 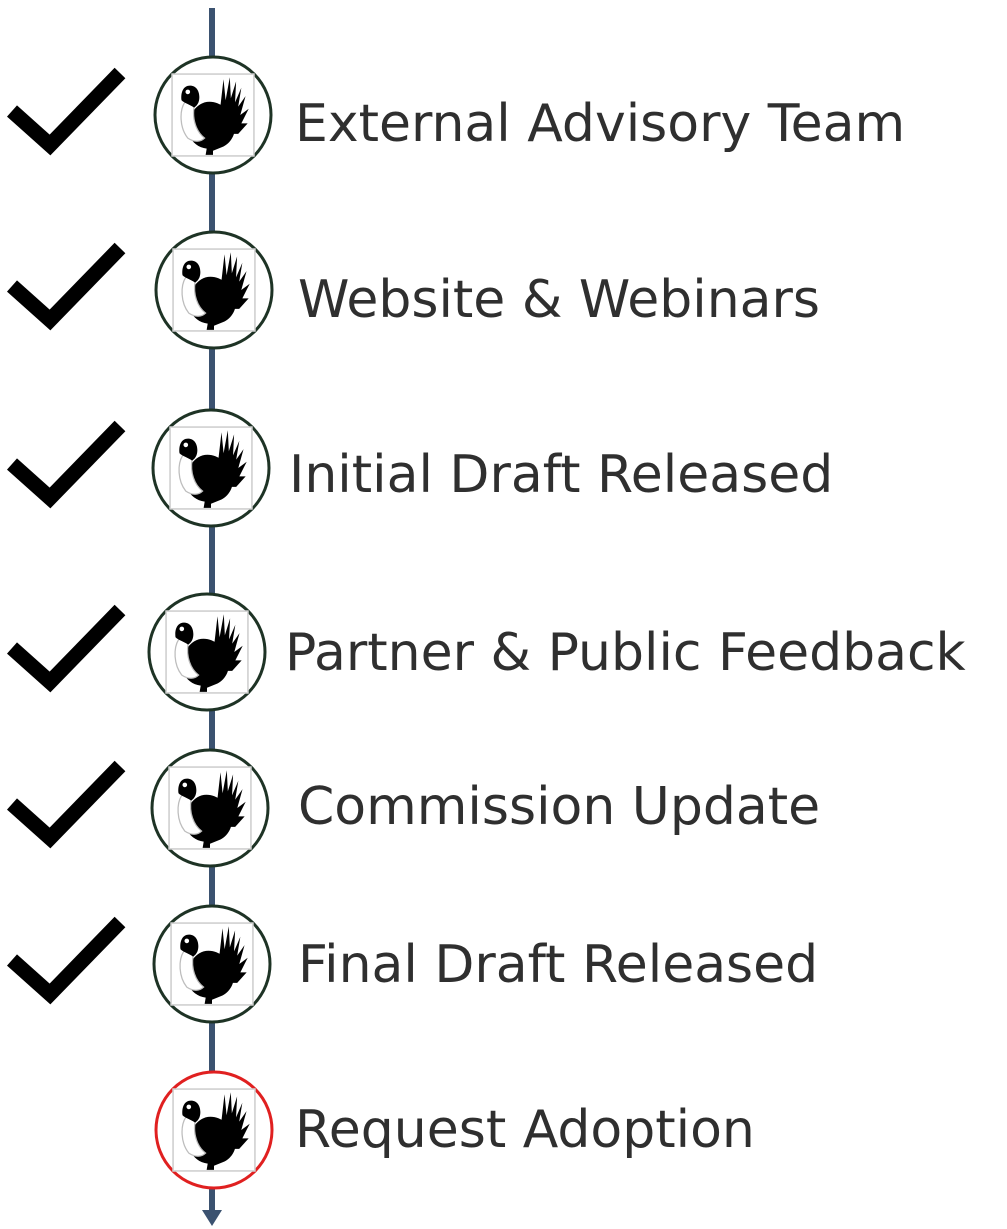 I want to click on step-label: Initial Draft Released, so click(x=561, y=475).